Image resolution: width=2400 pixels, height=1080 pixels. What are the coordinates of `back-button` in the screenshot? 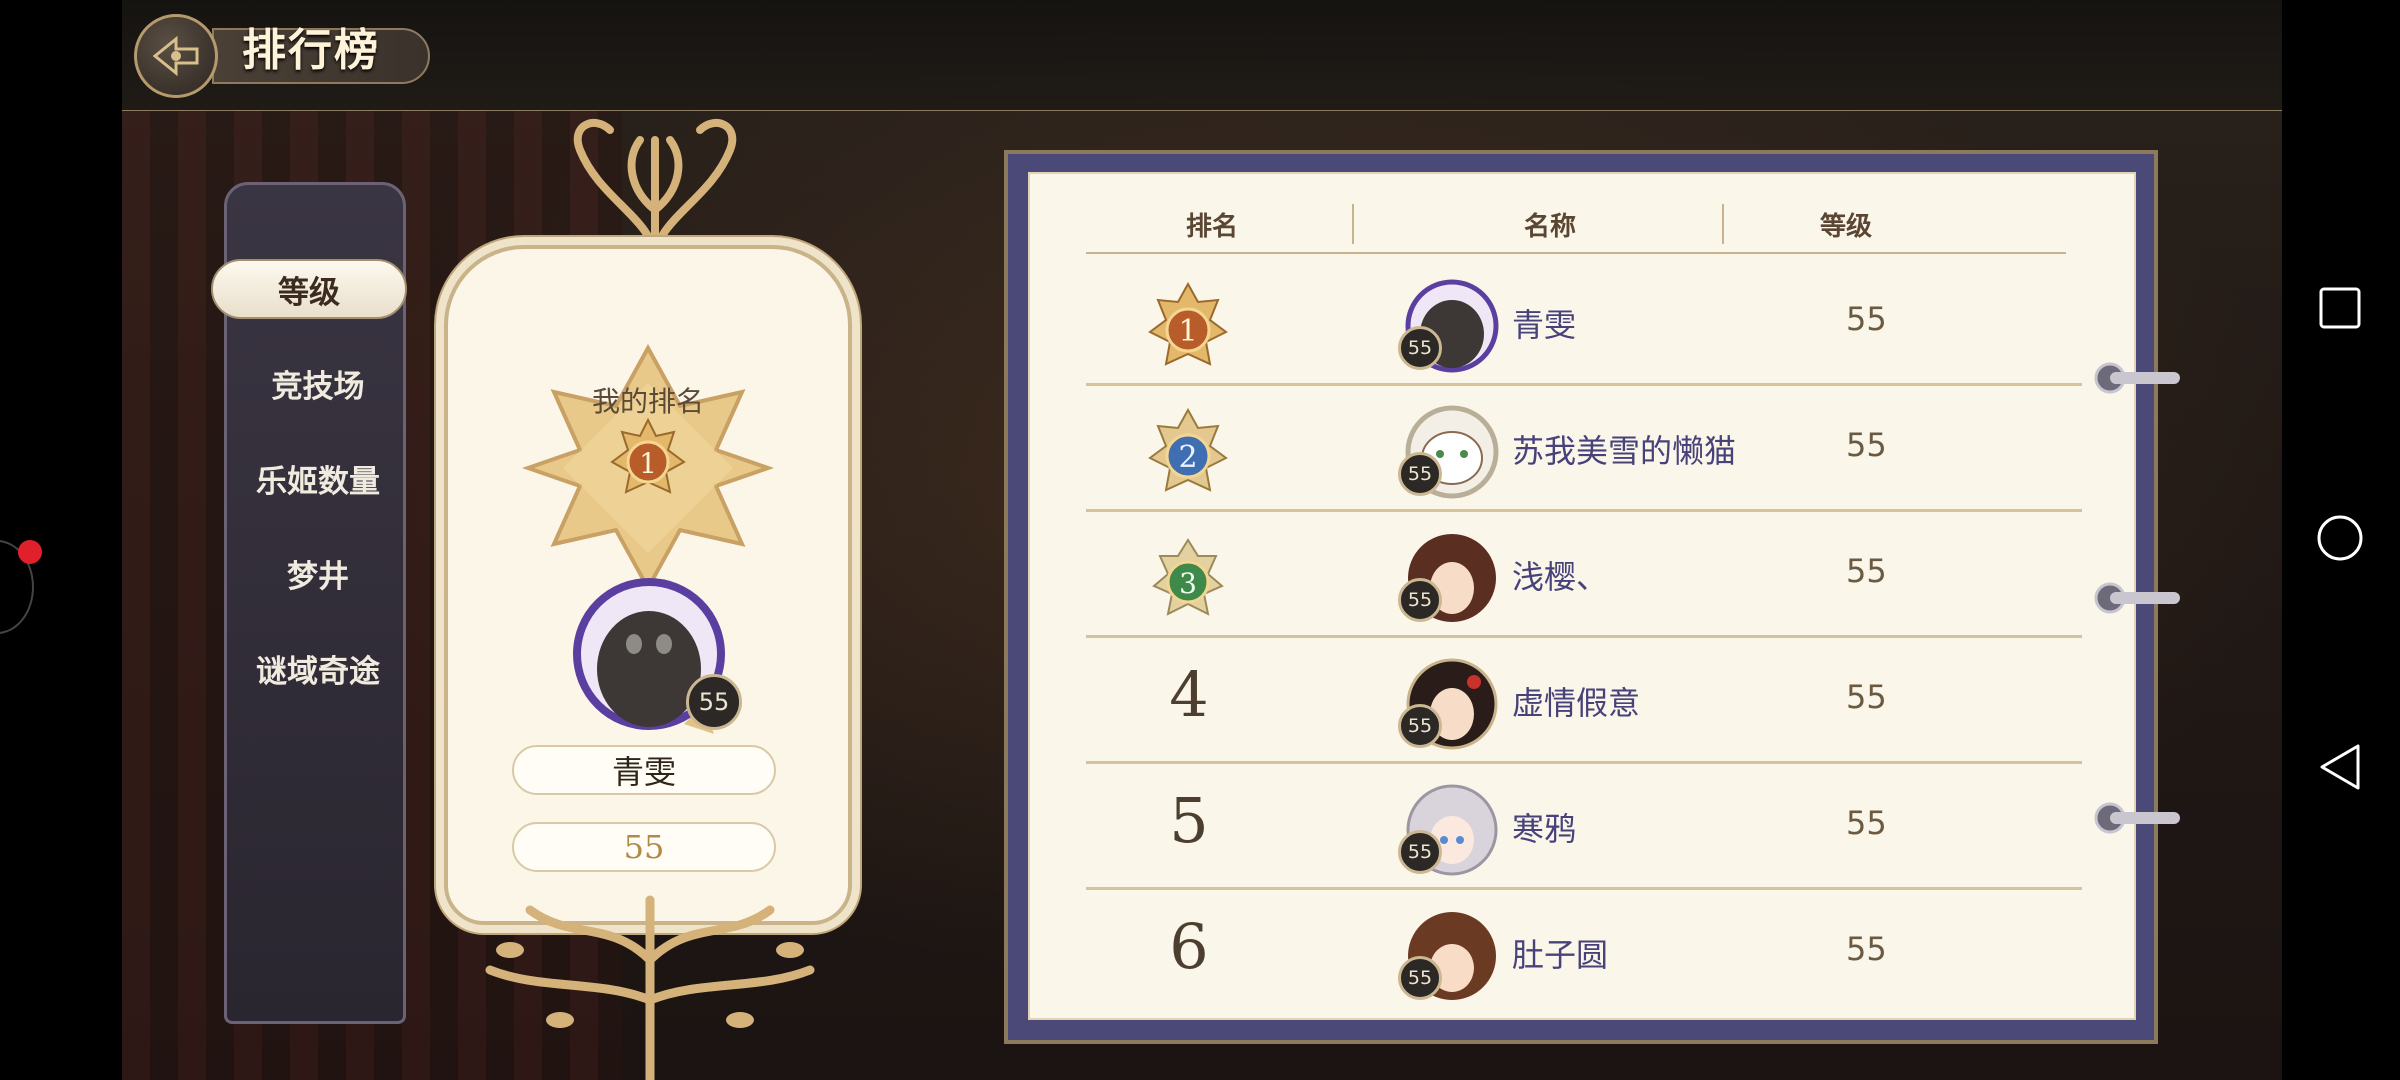 It's located at (176, 56).